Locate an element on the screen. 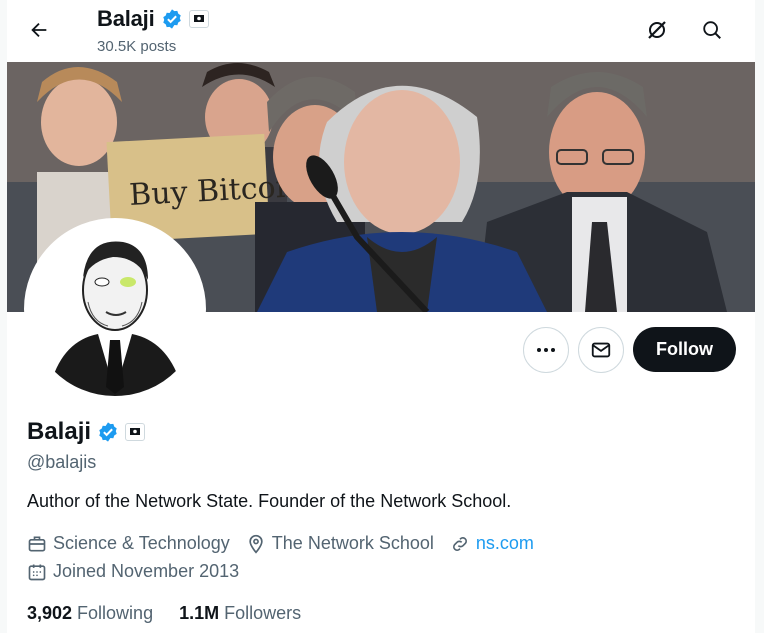 The height and width of the screenshot is (633, 764). followers-link: 1.1M Followers is located at coordinates (240, 613).